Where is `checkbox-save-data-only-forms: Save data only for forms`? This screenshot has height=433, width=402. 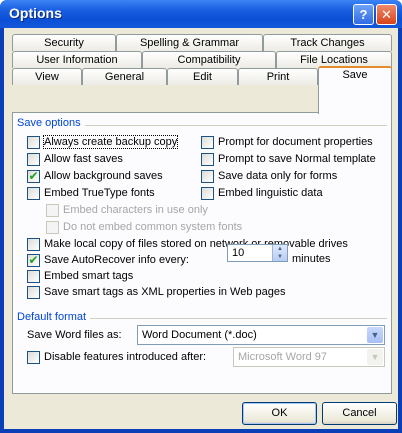 checkbox-save-data-only-forms: Save data only for forms is located at coordinates (269, 176).